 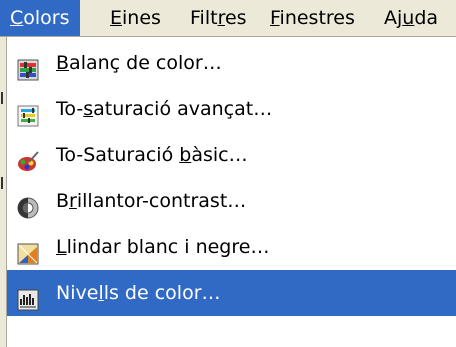 What do you see at coordinates (408, 18) in the screenshot?
I see `menu-ajuda-key: u` at bounding box center [408, 18].